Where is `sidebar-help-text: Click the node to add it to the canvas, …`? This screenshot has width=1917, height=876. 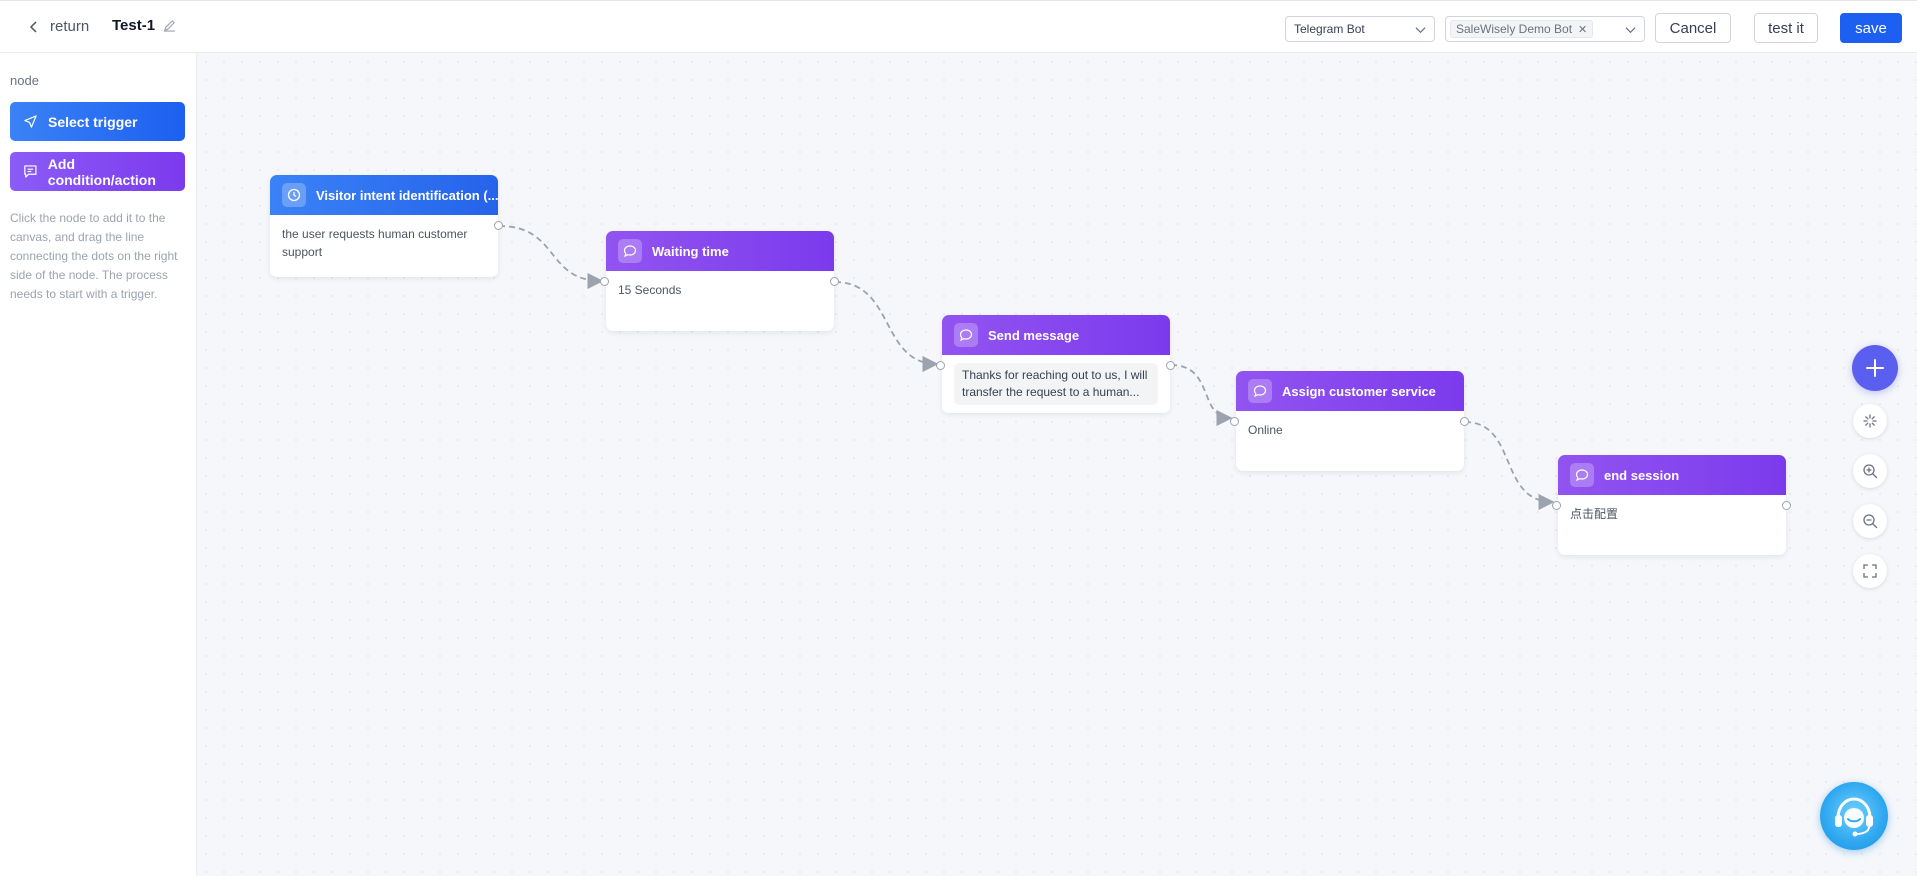
sidebar-help-text: Click the node to add it to the canvas, … is located at coordinates (94, 256).